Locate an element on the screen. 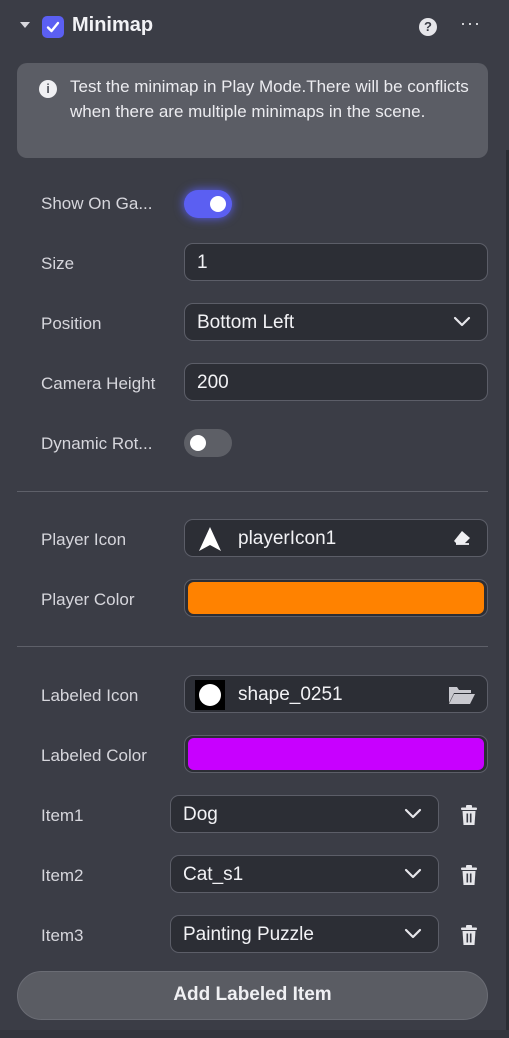  item3-select: Painting Puzzle is located at coordinates (304, 934).